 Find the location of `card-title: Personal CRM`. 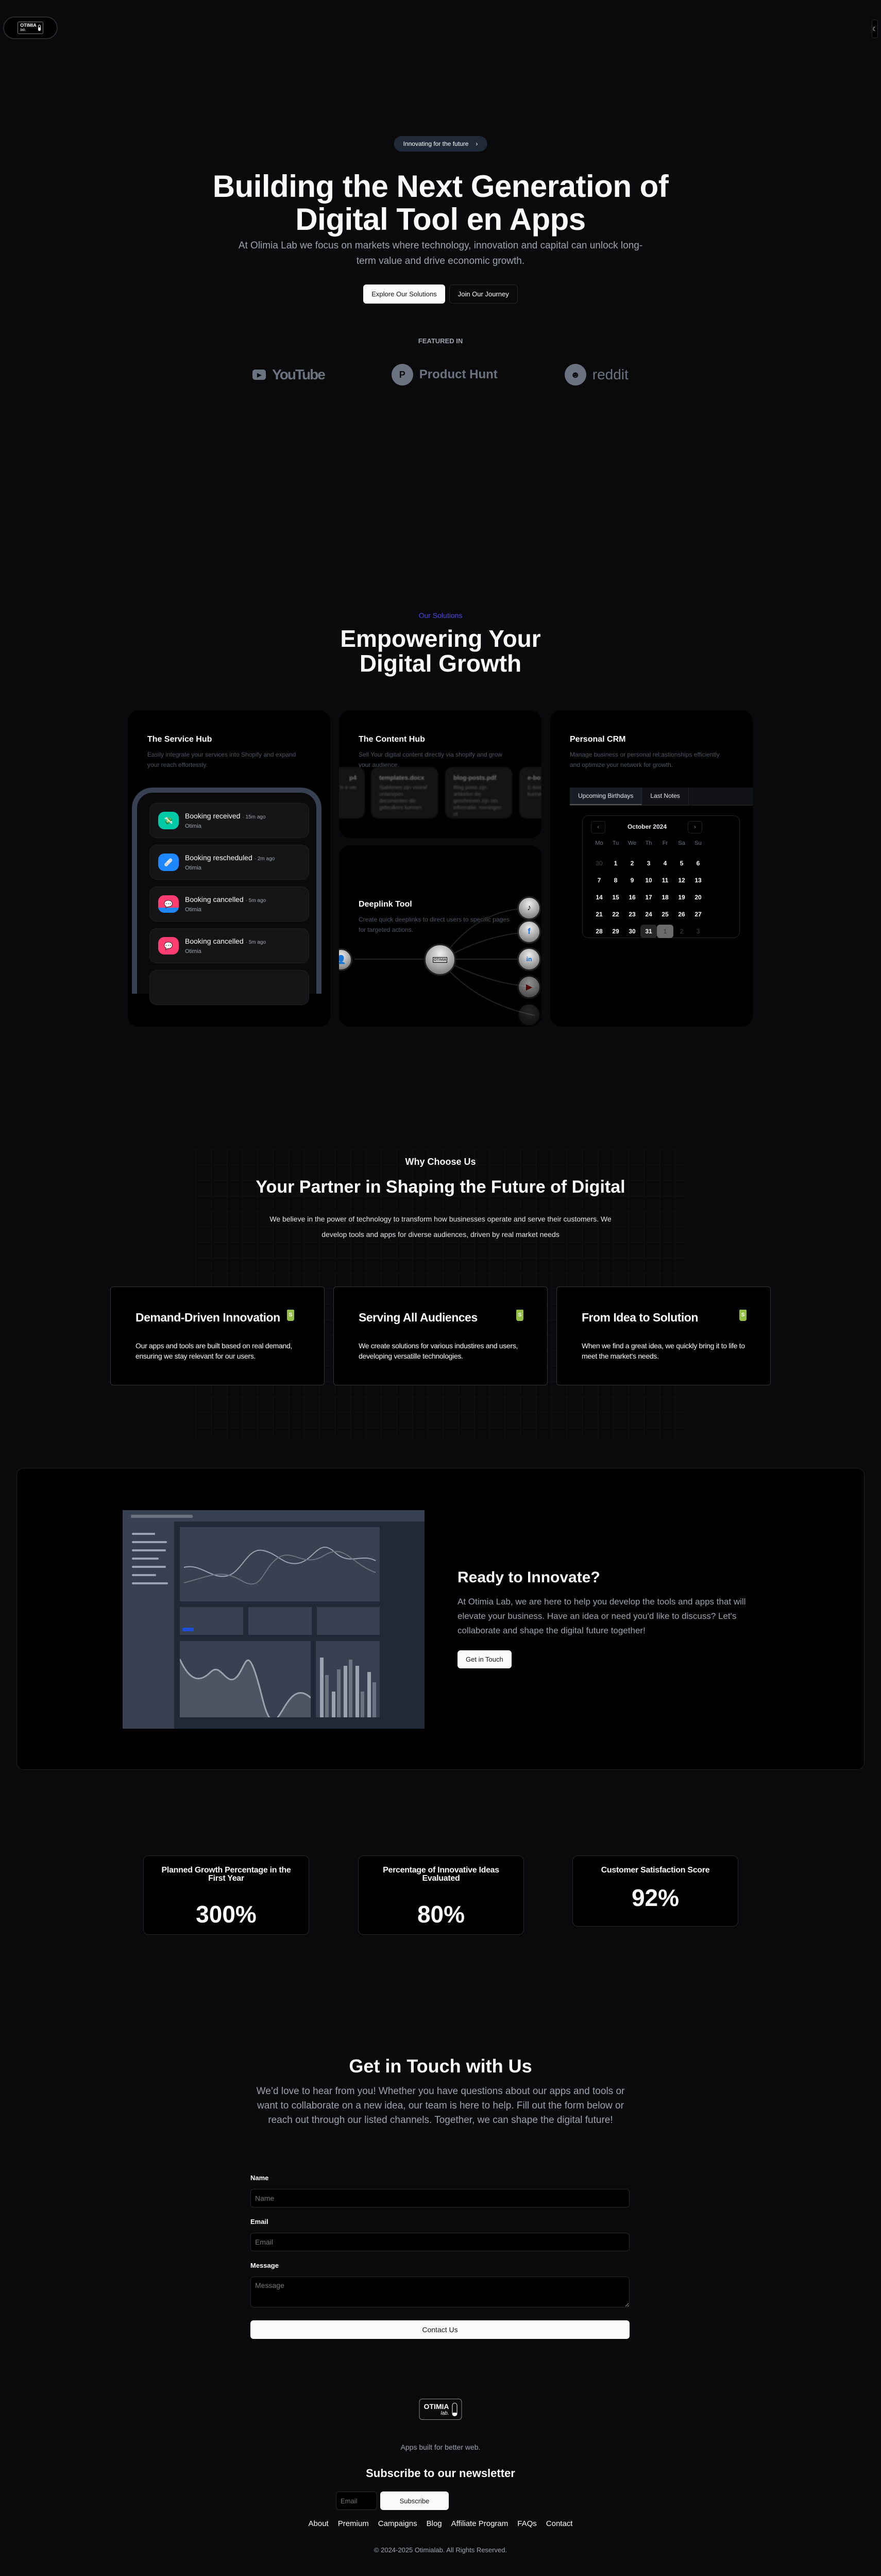

card-title: Personal CRM is located at coordinates (598, 739).